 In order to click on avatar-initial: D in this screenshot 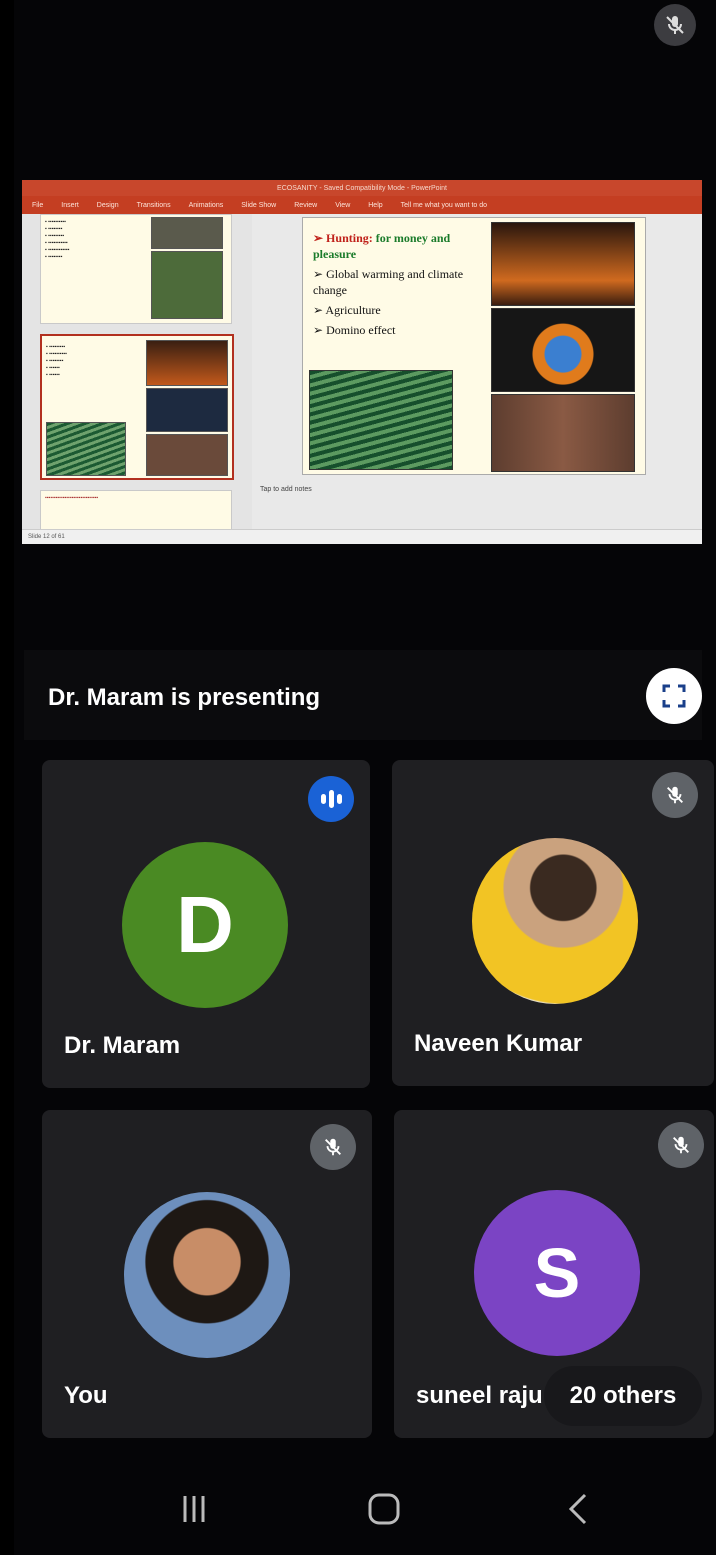, I will do `click(205, 924)`.